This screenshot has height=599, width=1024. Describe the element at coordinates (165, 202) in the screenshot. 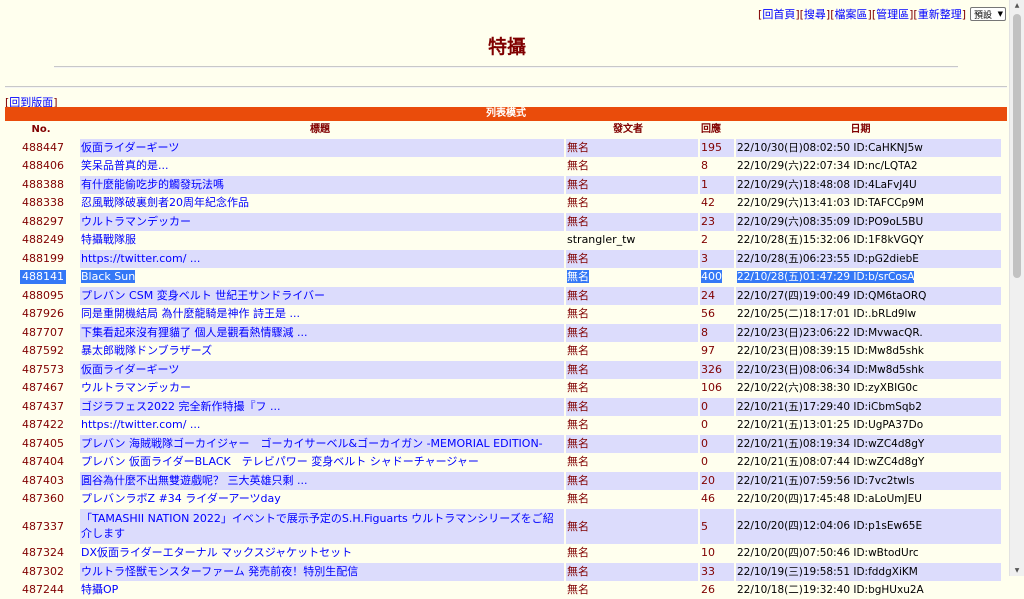

I see `thread-title-link: 忍風戰隊破裏劍者20周年紀念作品` at that location.